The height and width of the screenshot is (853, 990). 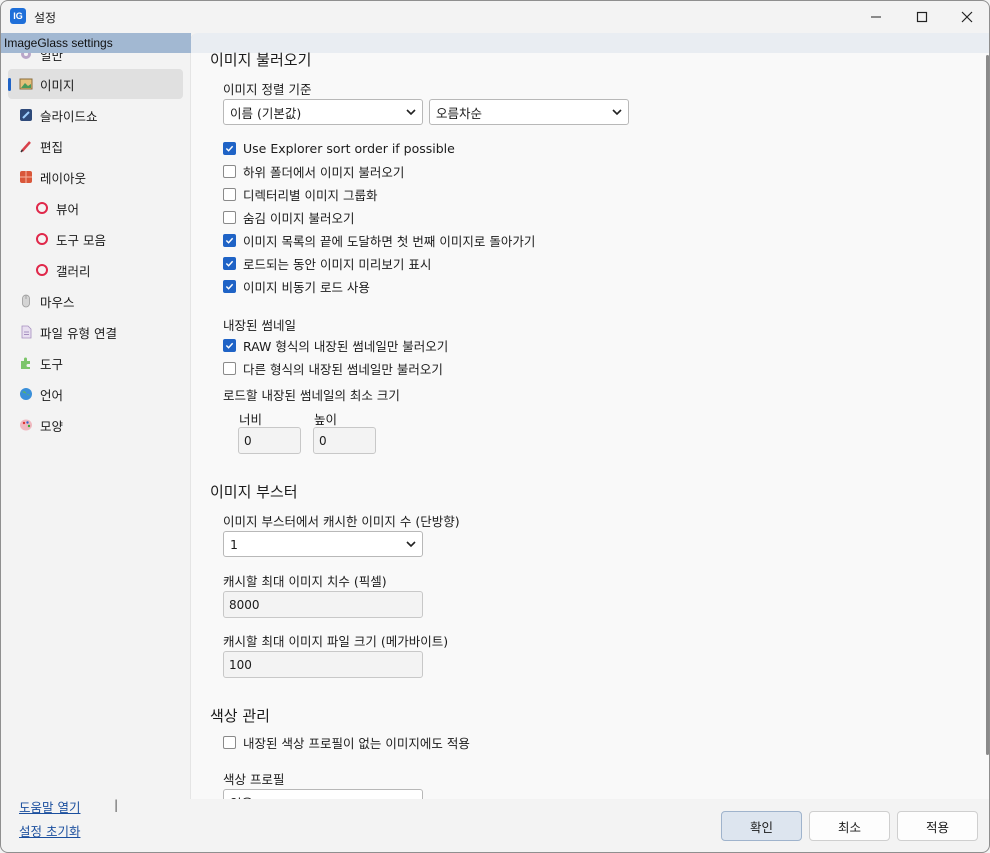 I want to click on sidebar-item-label: 레이아웃, so click(x=63, y=178).